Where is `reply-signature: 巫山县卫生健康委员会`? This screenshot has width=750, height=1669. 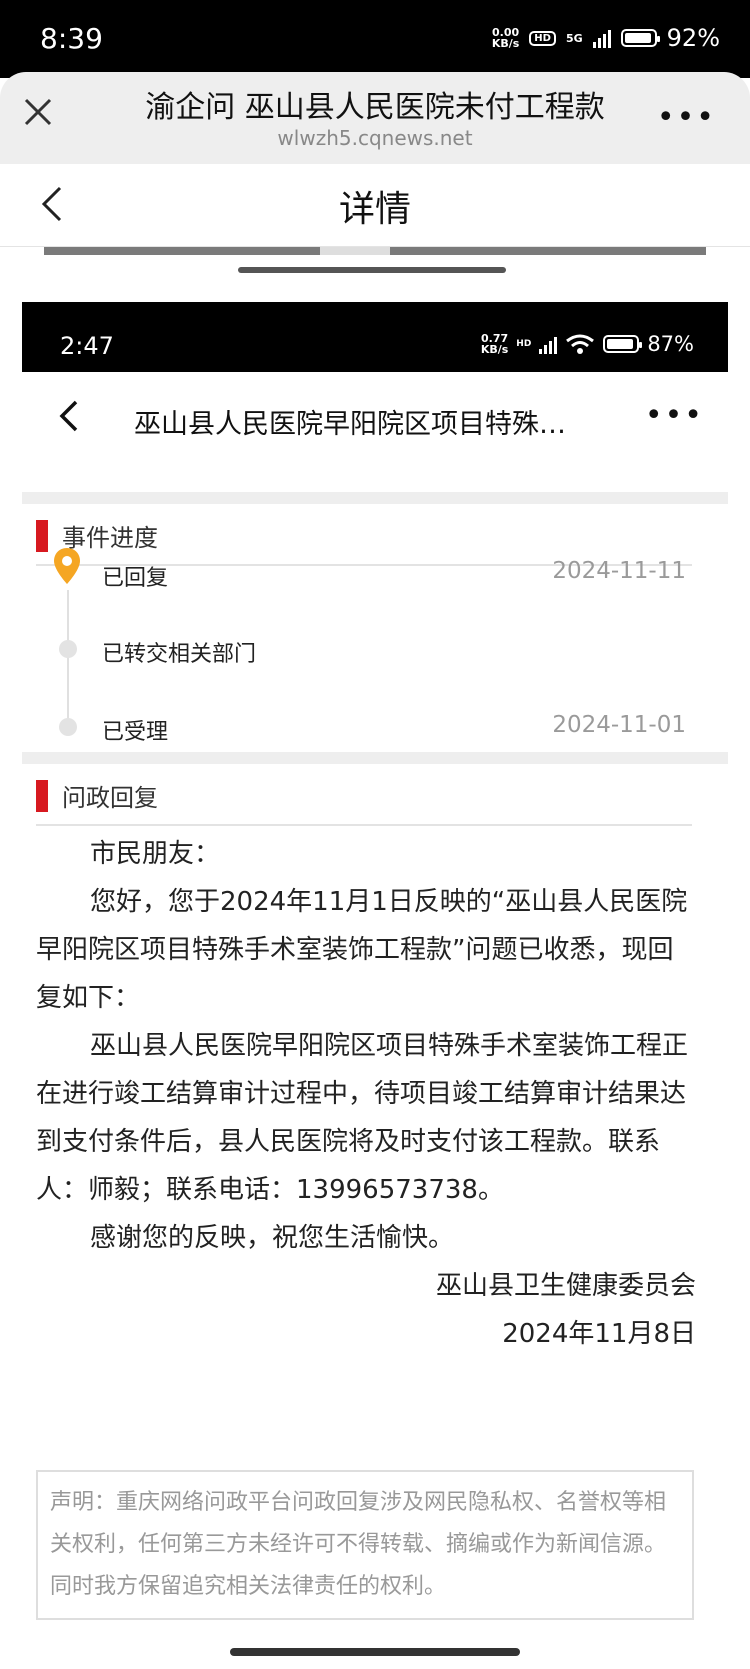
reply-signature: 巫山县卫生健康委员会 is located at coordinates (565, 1286).